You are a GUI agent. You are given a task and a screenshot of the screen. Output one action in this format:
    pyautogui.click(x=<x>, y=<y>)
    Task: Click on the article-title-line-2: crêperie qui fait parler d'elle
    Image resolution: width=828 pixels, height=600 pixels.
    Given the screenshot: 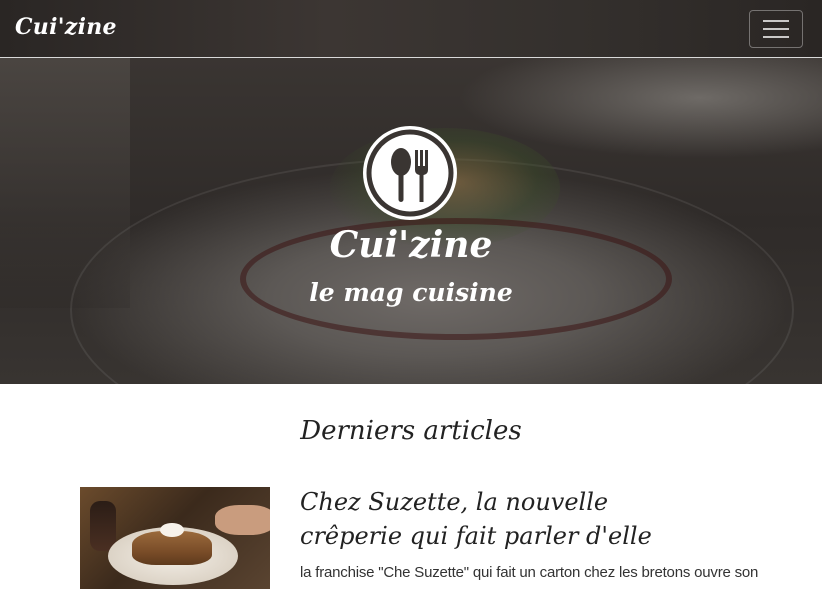 What is the action you would take?
    pyautogui.click(x=476, y=536)
    